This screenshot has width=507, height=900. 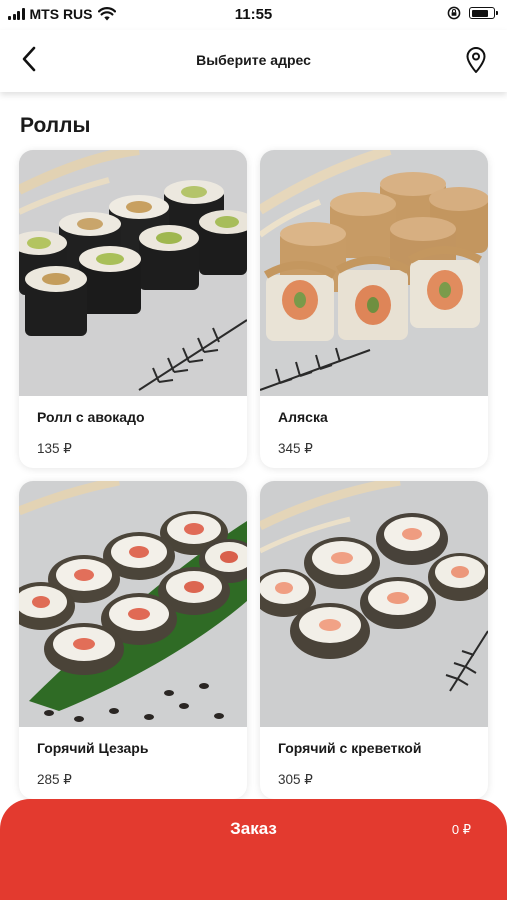 What do you see at coordinates (133, 273) in the screenshot?
I see `avocado-roll-photo` at bounding box center [133, 273].